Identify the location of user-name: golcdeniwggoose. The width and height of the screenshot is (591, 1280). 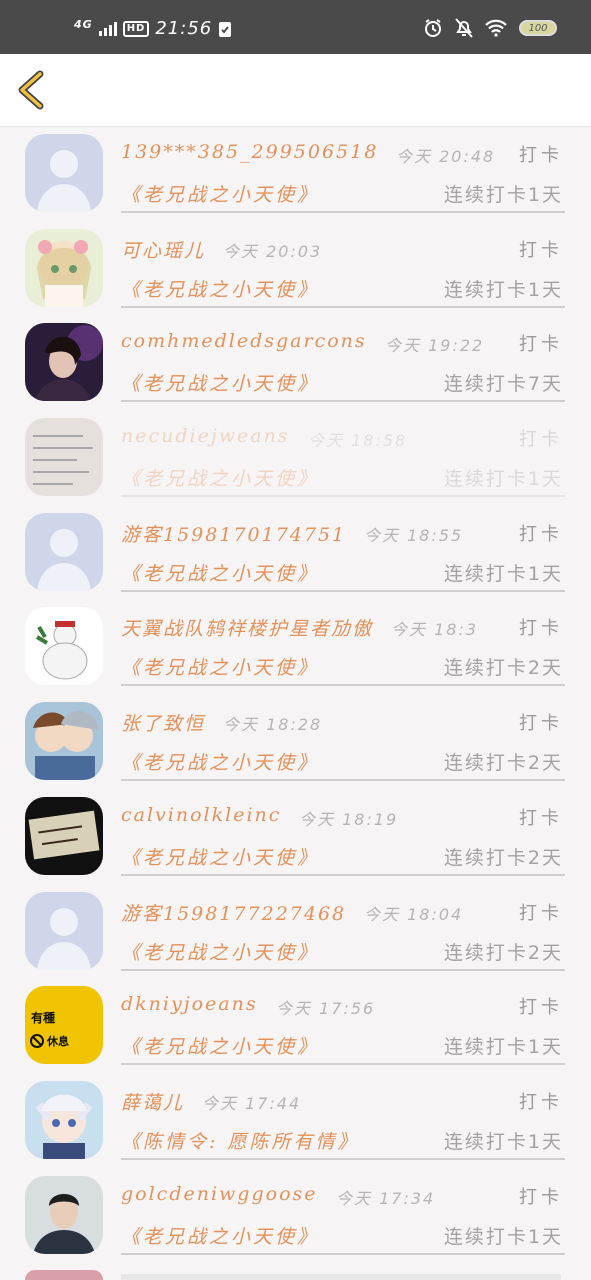
(219, 1194).